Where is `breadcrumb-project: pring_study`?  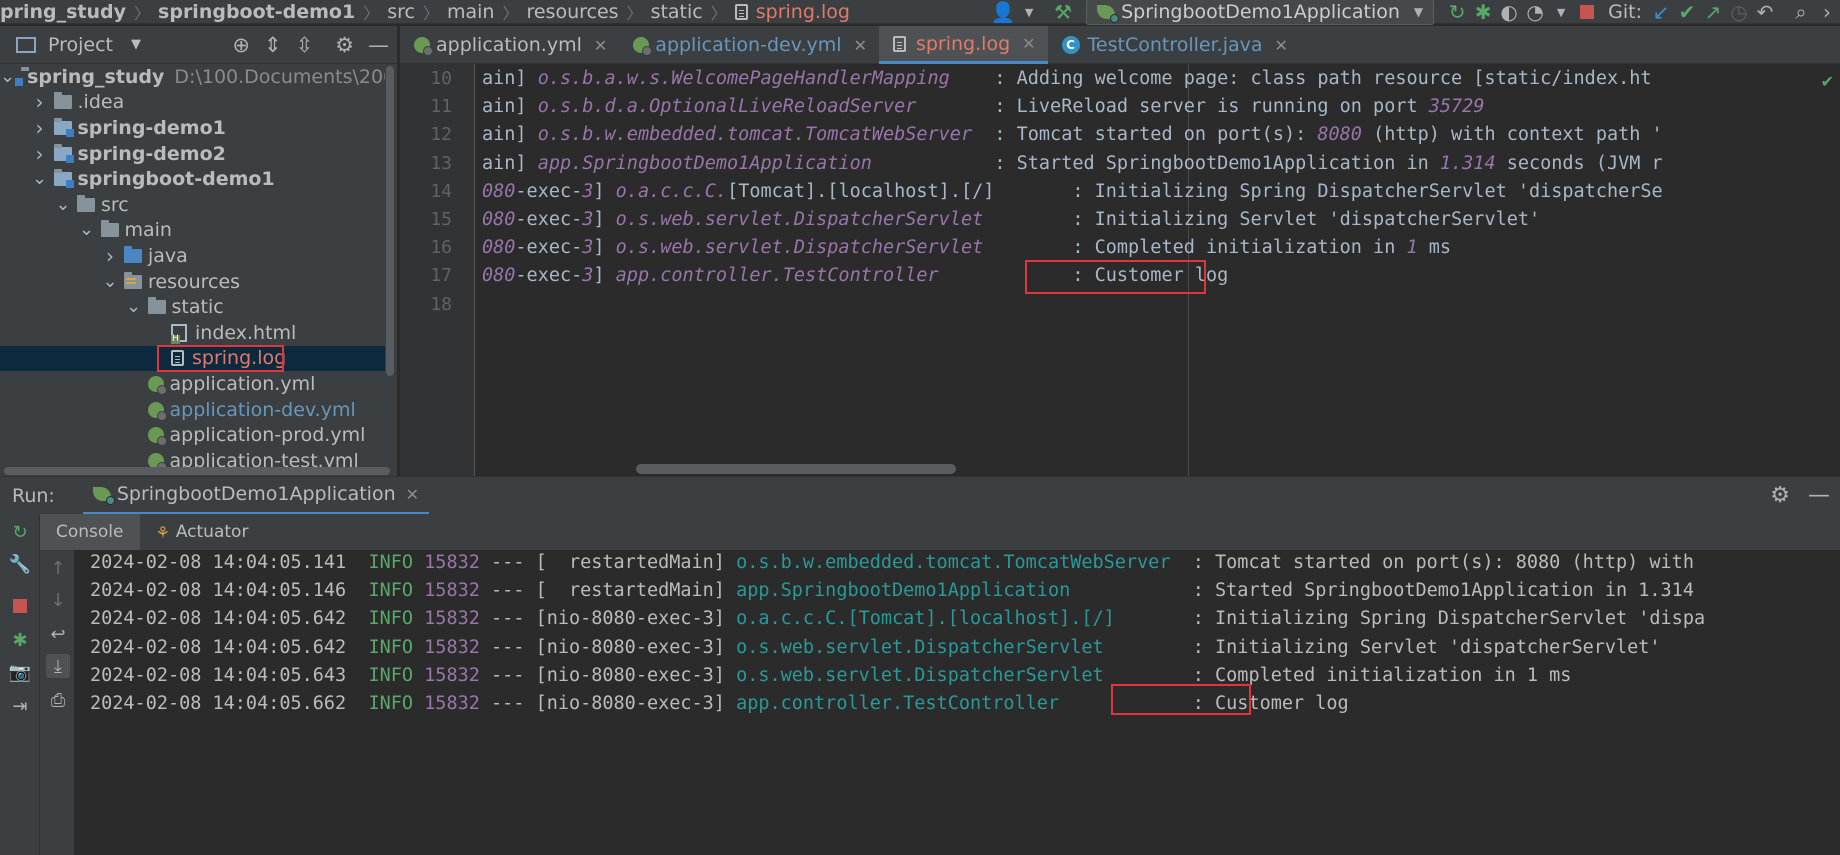 breadcrumb-project: pring_study is located at coordinates (63, 12).